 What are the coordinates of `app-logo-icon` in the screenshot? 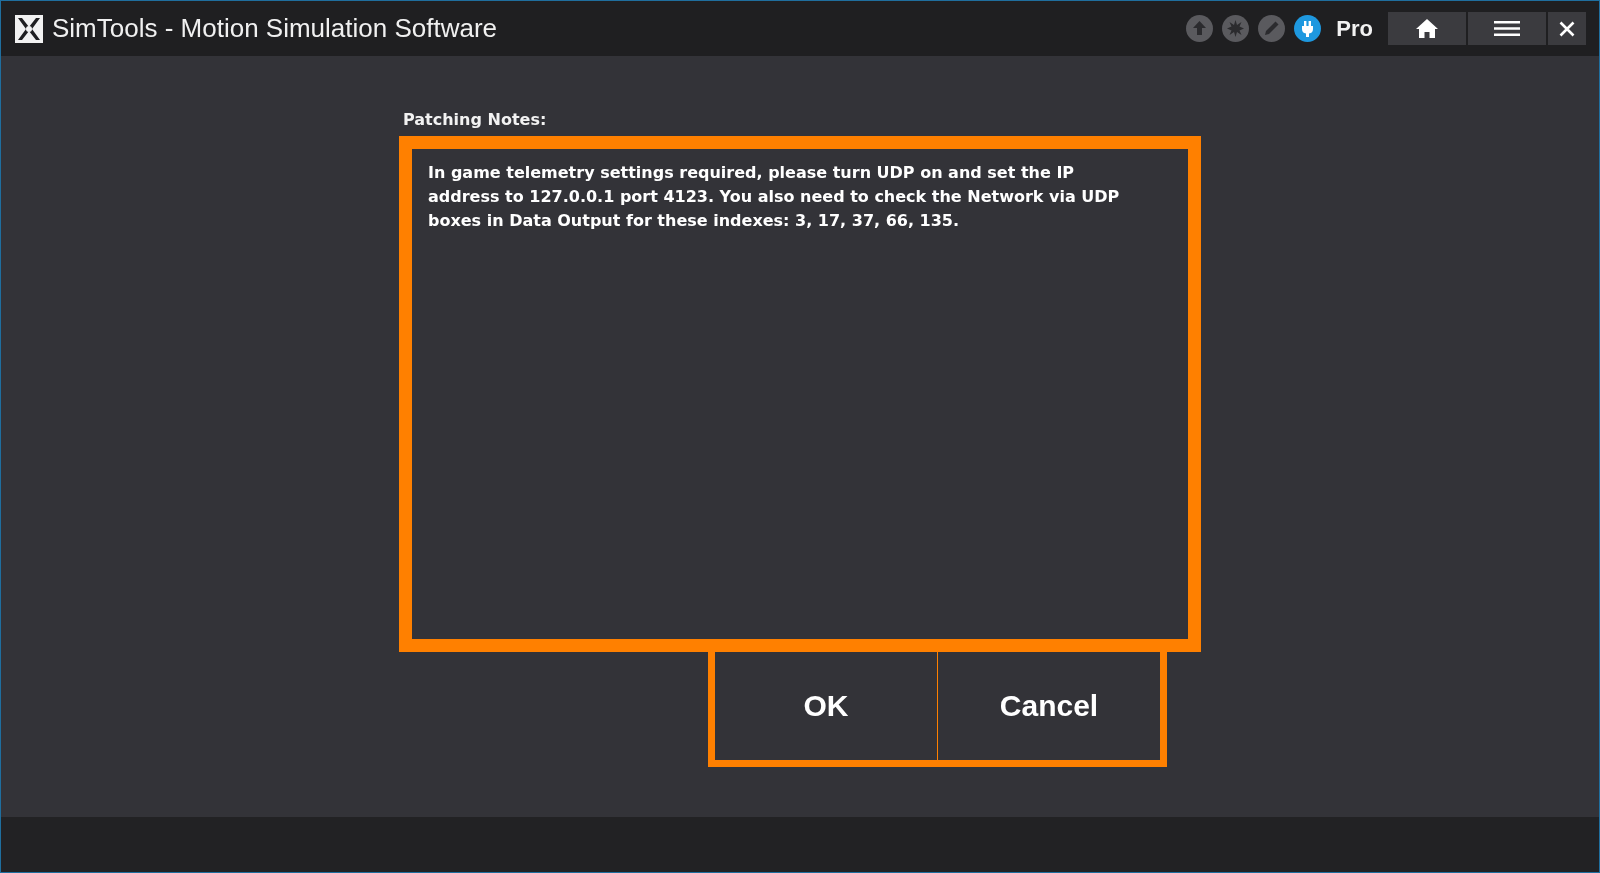 It's located at (29, 28).